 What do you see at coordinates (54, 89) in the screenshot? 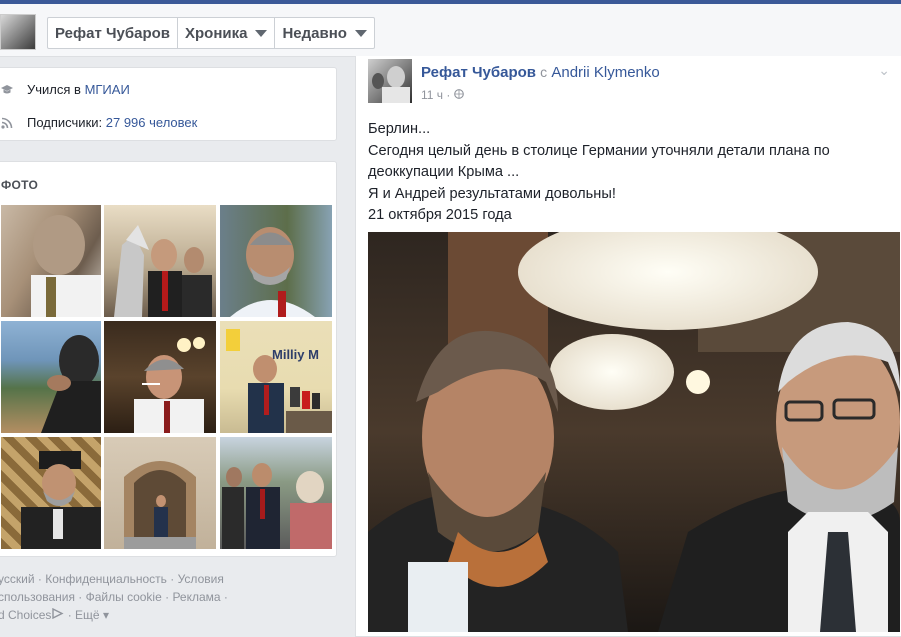
I see `education-prefix: Учился в` at bounding box center [54, 89].